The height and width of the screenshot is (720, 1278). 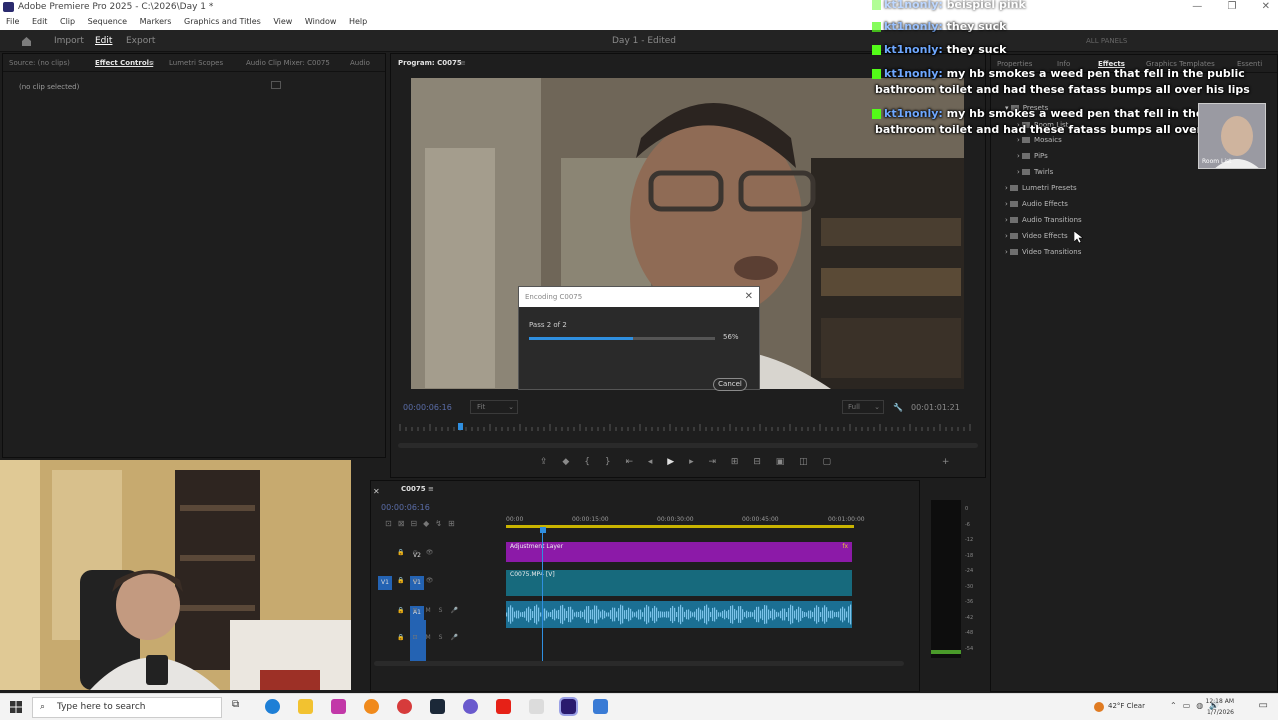 What do you see at coordinates (321, 21) in the screenshot?
I see `menu-window: Window` at bounding box center [321, 21].